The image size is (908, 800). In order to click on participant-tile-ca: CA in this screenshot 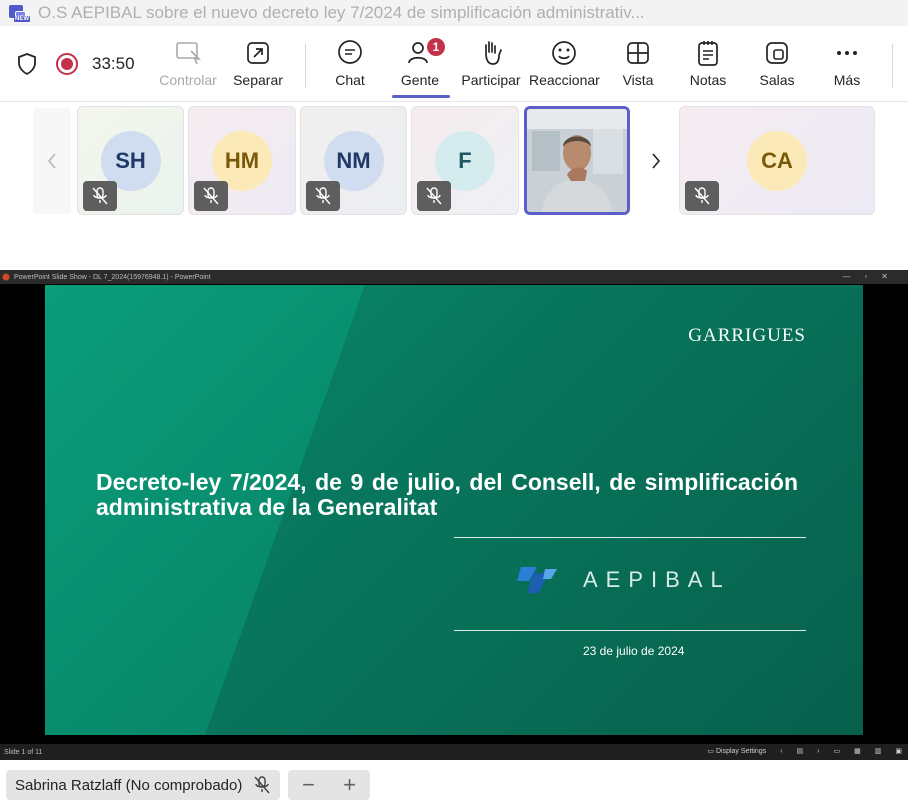, I will do `click(777, 160)`.